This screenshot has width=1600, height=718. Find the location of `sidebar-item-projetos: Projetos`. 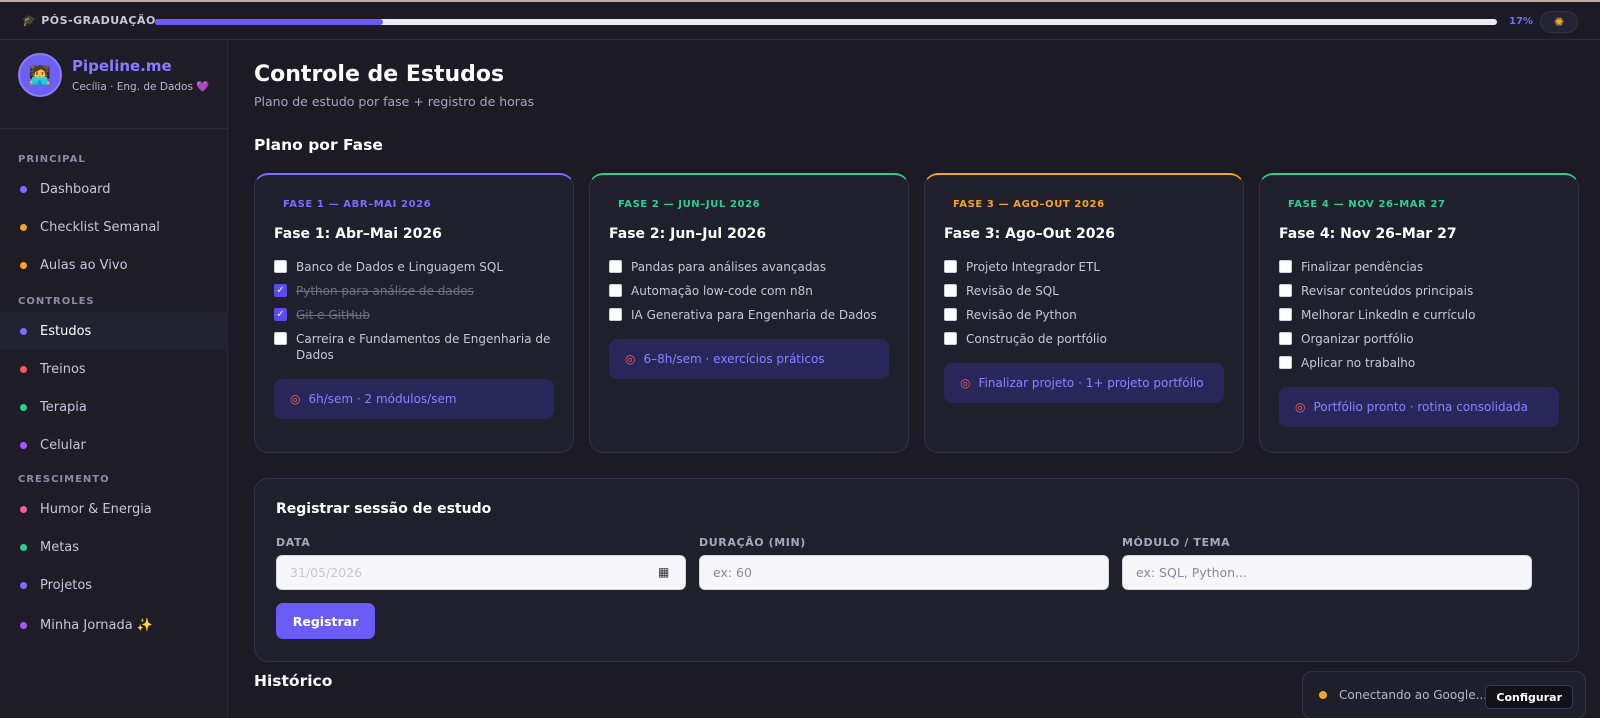

sidebar-item-projetos: Projetos is located at coordinates (114, 585).